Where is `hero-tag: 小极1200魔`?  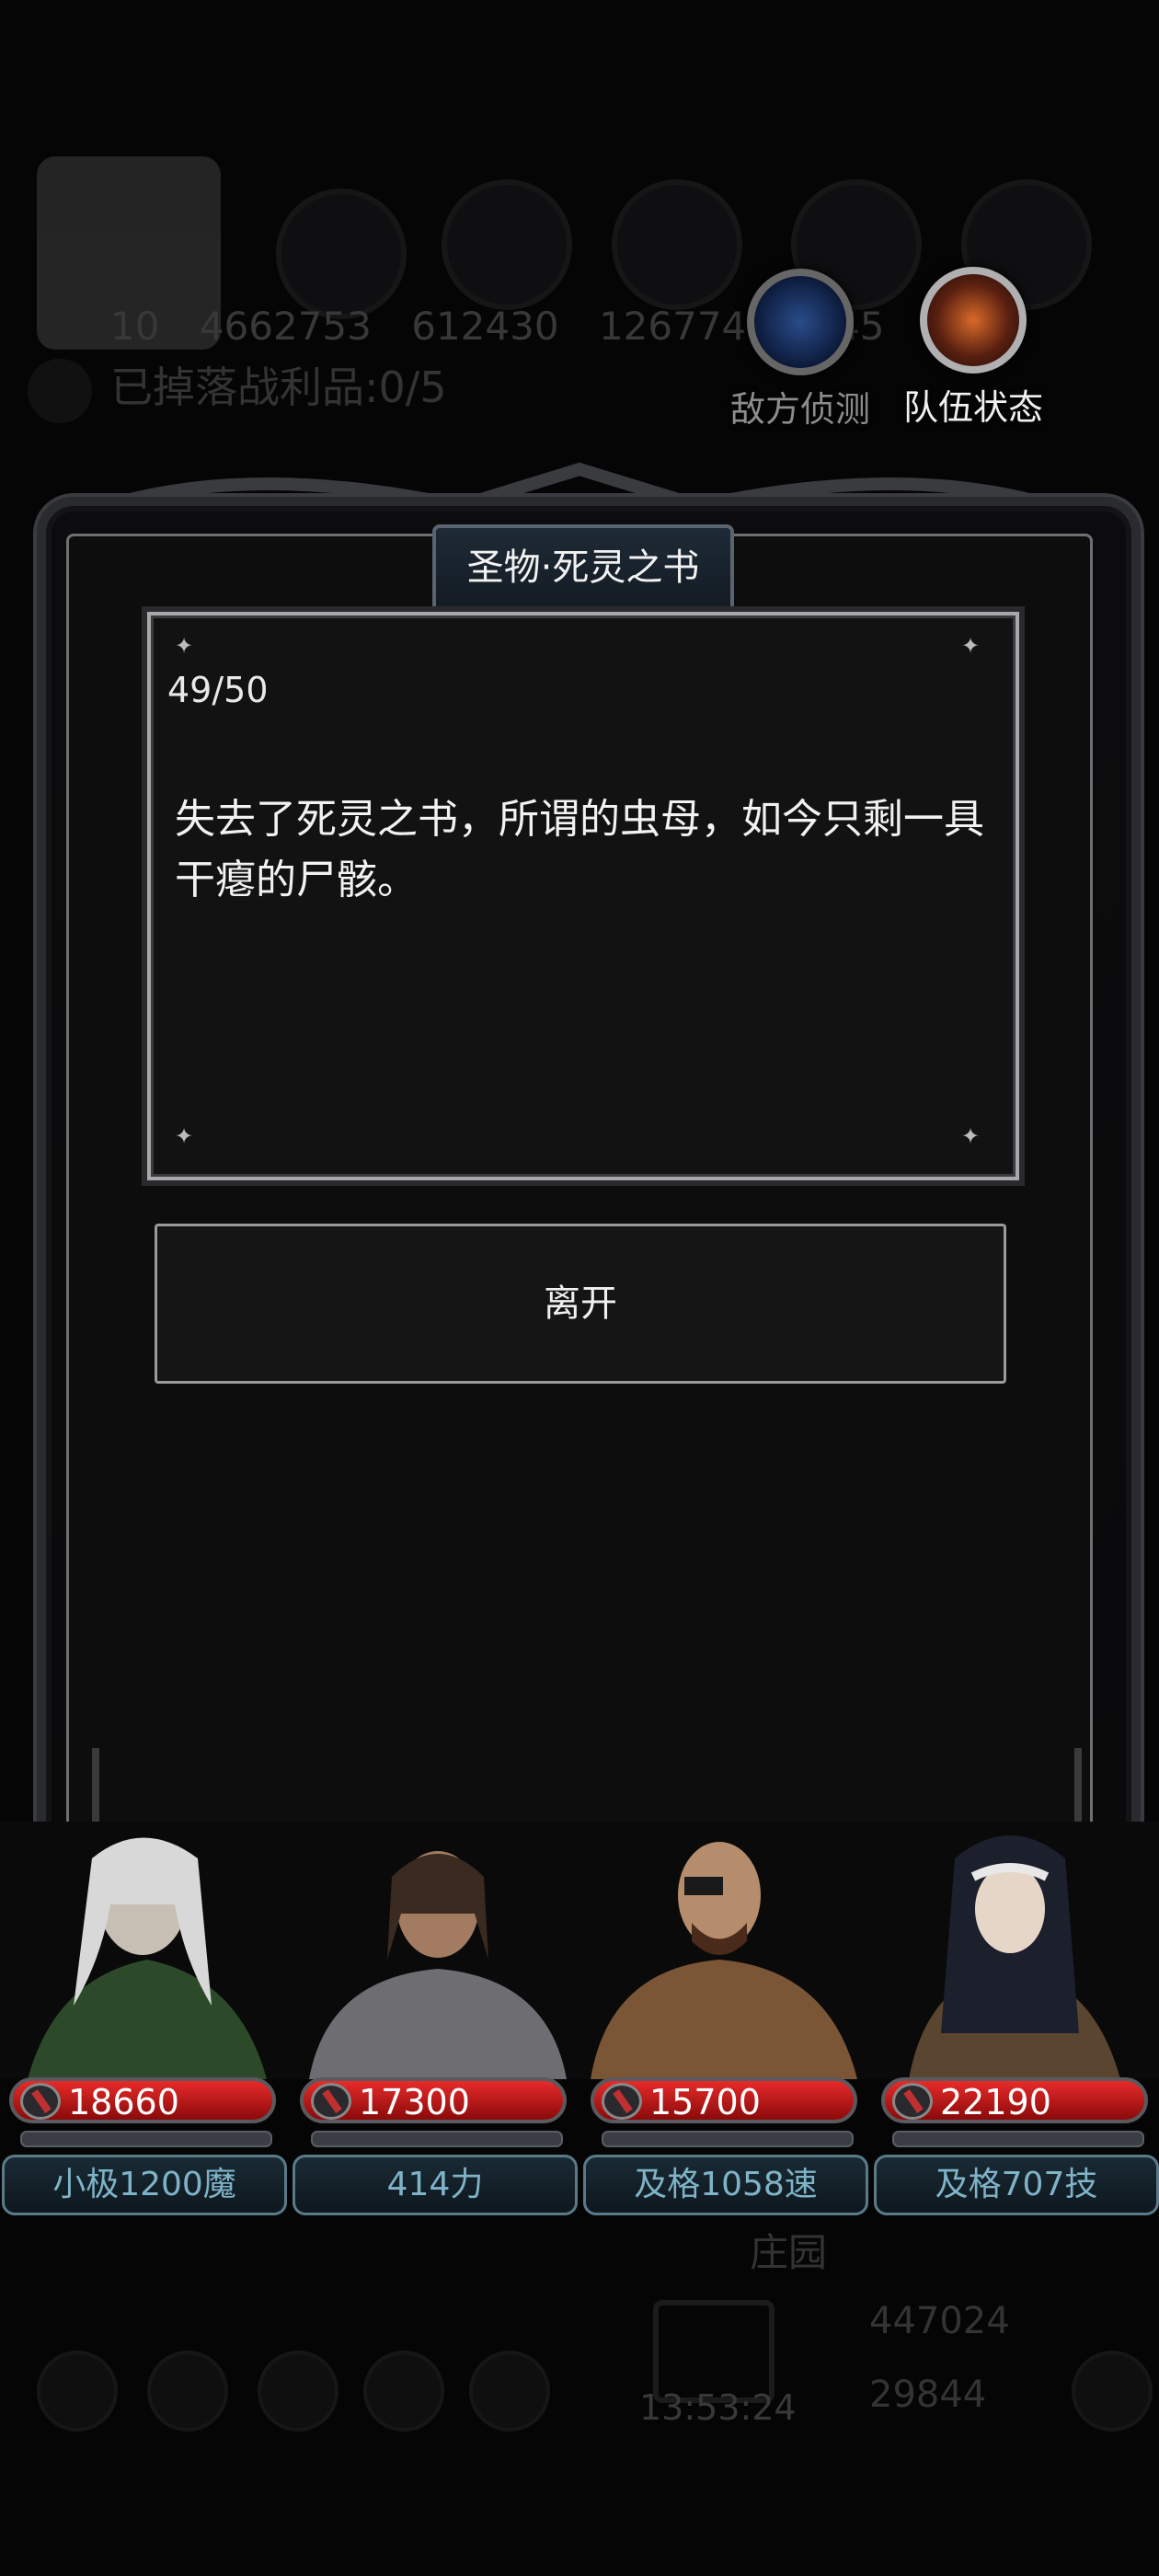
hero-tag: 小极1200魔 is located at coordinates (144, 2185).